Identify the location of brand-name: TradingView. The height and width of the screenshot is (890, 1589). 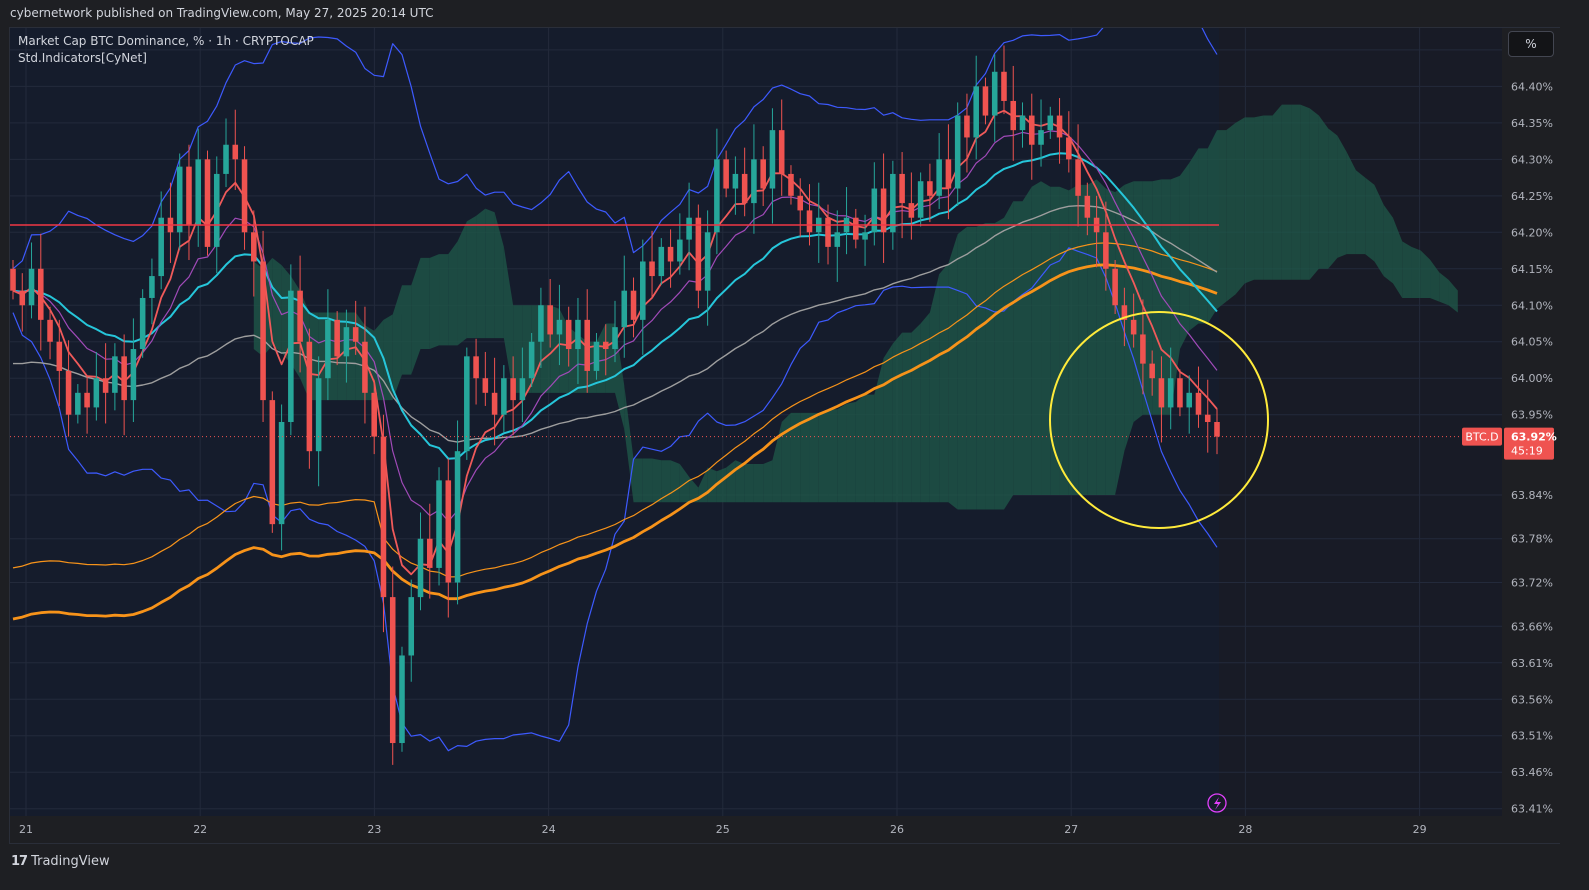
(70, 861).